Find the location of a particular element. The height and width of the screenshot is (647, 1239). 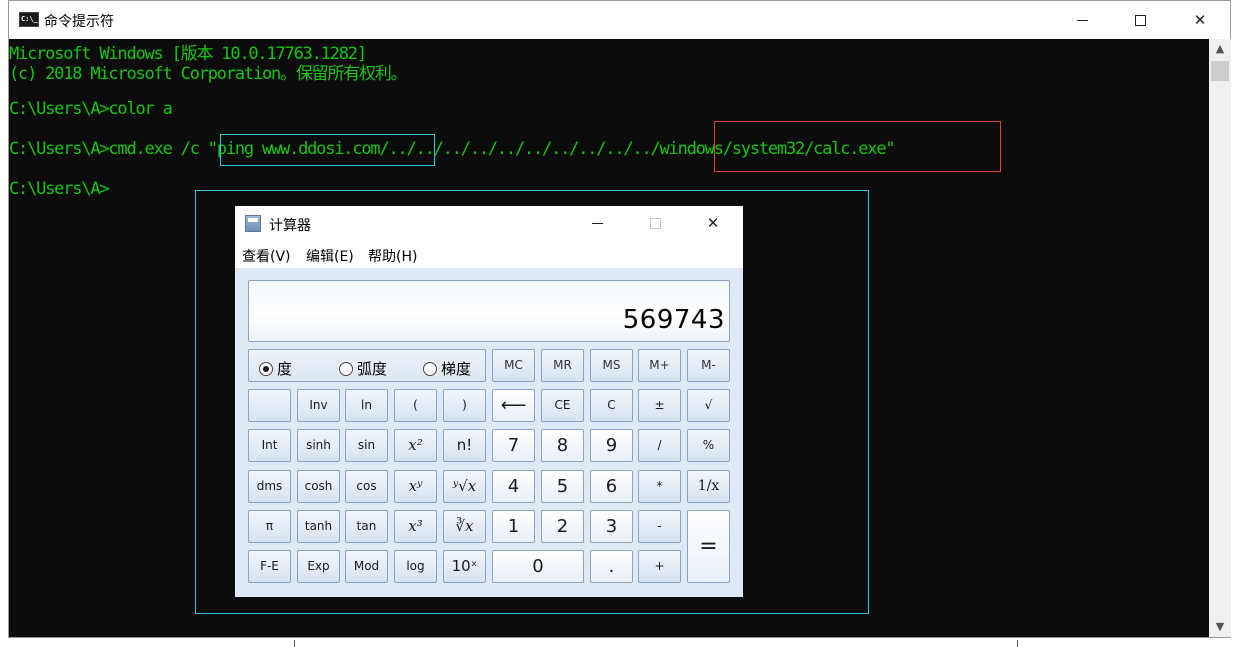

percent-button: % is located at coordinates (708, 445).